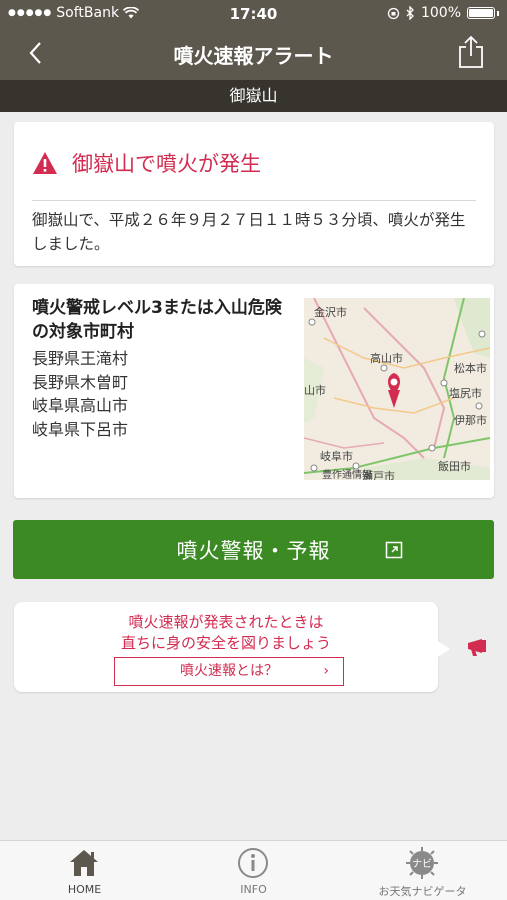 The image size is (507, 900). What do you see at coordinates (443, 649) in the screenshot?
I see `bubble-tail` at bounding box center [443, 649].